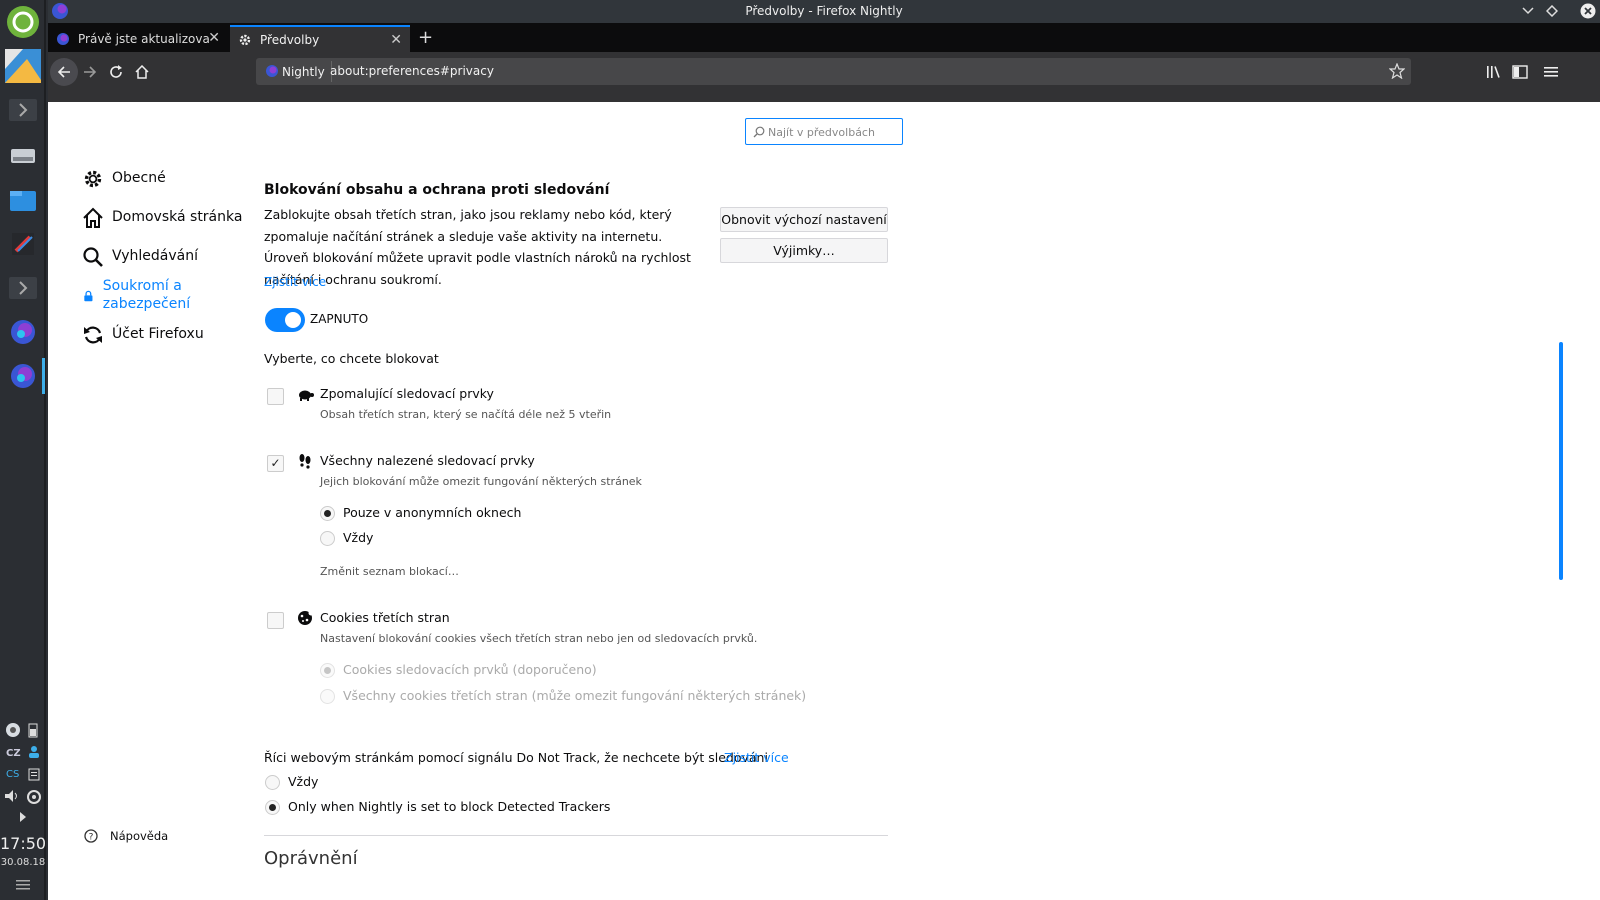  Describe the element at coordinates (804, 219) in the screenshot. I see `restore-defaults-button: Obnovit výchozí nastavení` at that location.